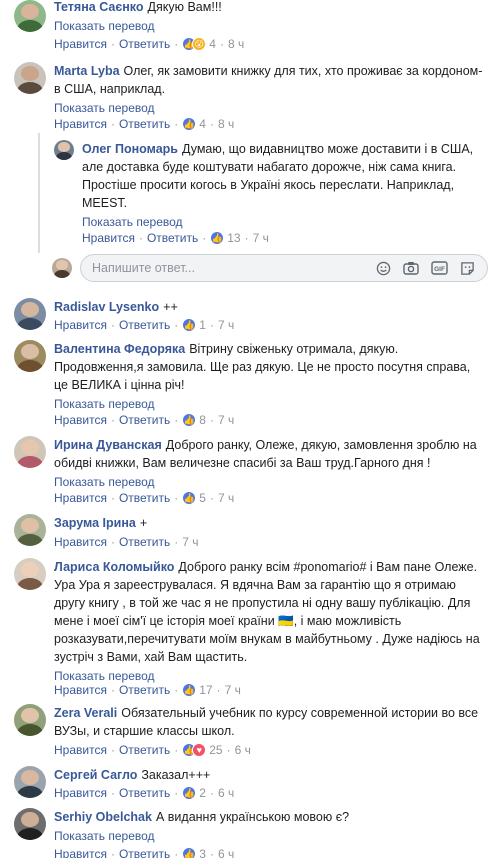  Describe the element at coordinates (108, 445) in the screenshot. I see `comment-author: Ирина Дуванская` at that location.